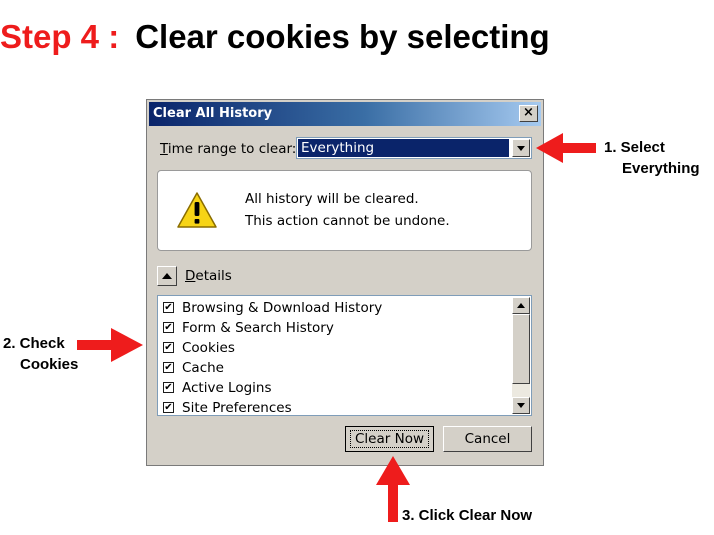 The image size is (714, 535). Describe the element at coordinates (110, 345) in the screenshot. I see `arrow-check-cookies` at that location.